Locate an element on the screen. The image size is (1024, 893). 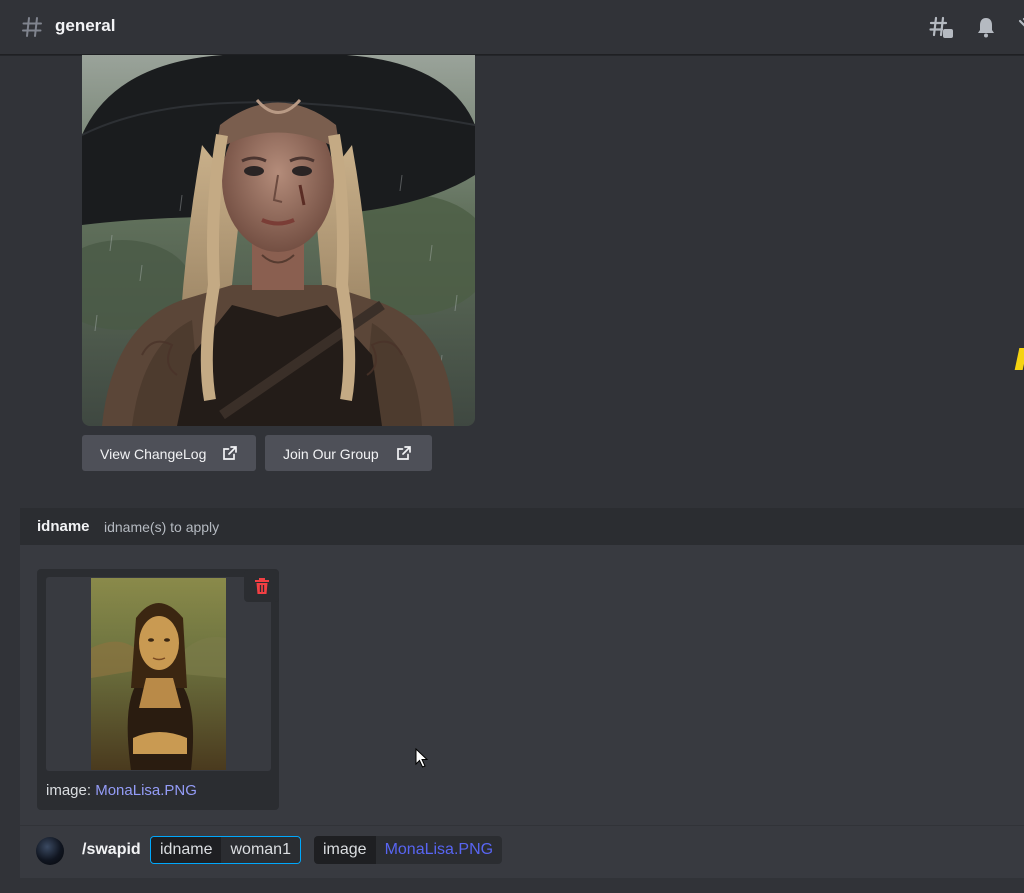
delete-attachment-button is located at coordinates (261, 586).